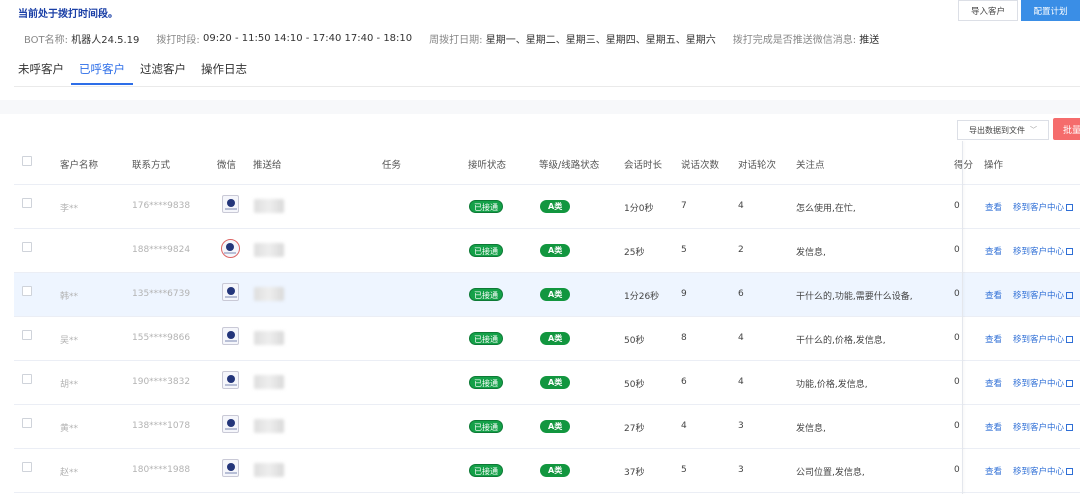 The height and width of the screenshot is (494, 1080). Describe the element at coordinates (151, 165) in the screenshot. I see `col-contact: 联系方式` at that location.